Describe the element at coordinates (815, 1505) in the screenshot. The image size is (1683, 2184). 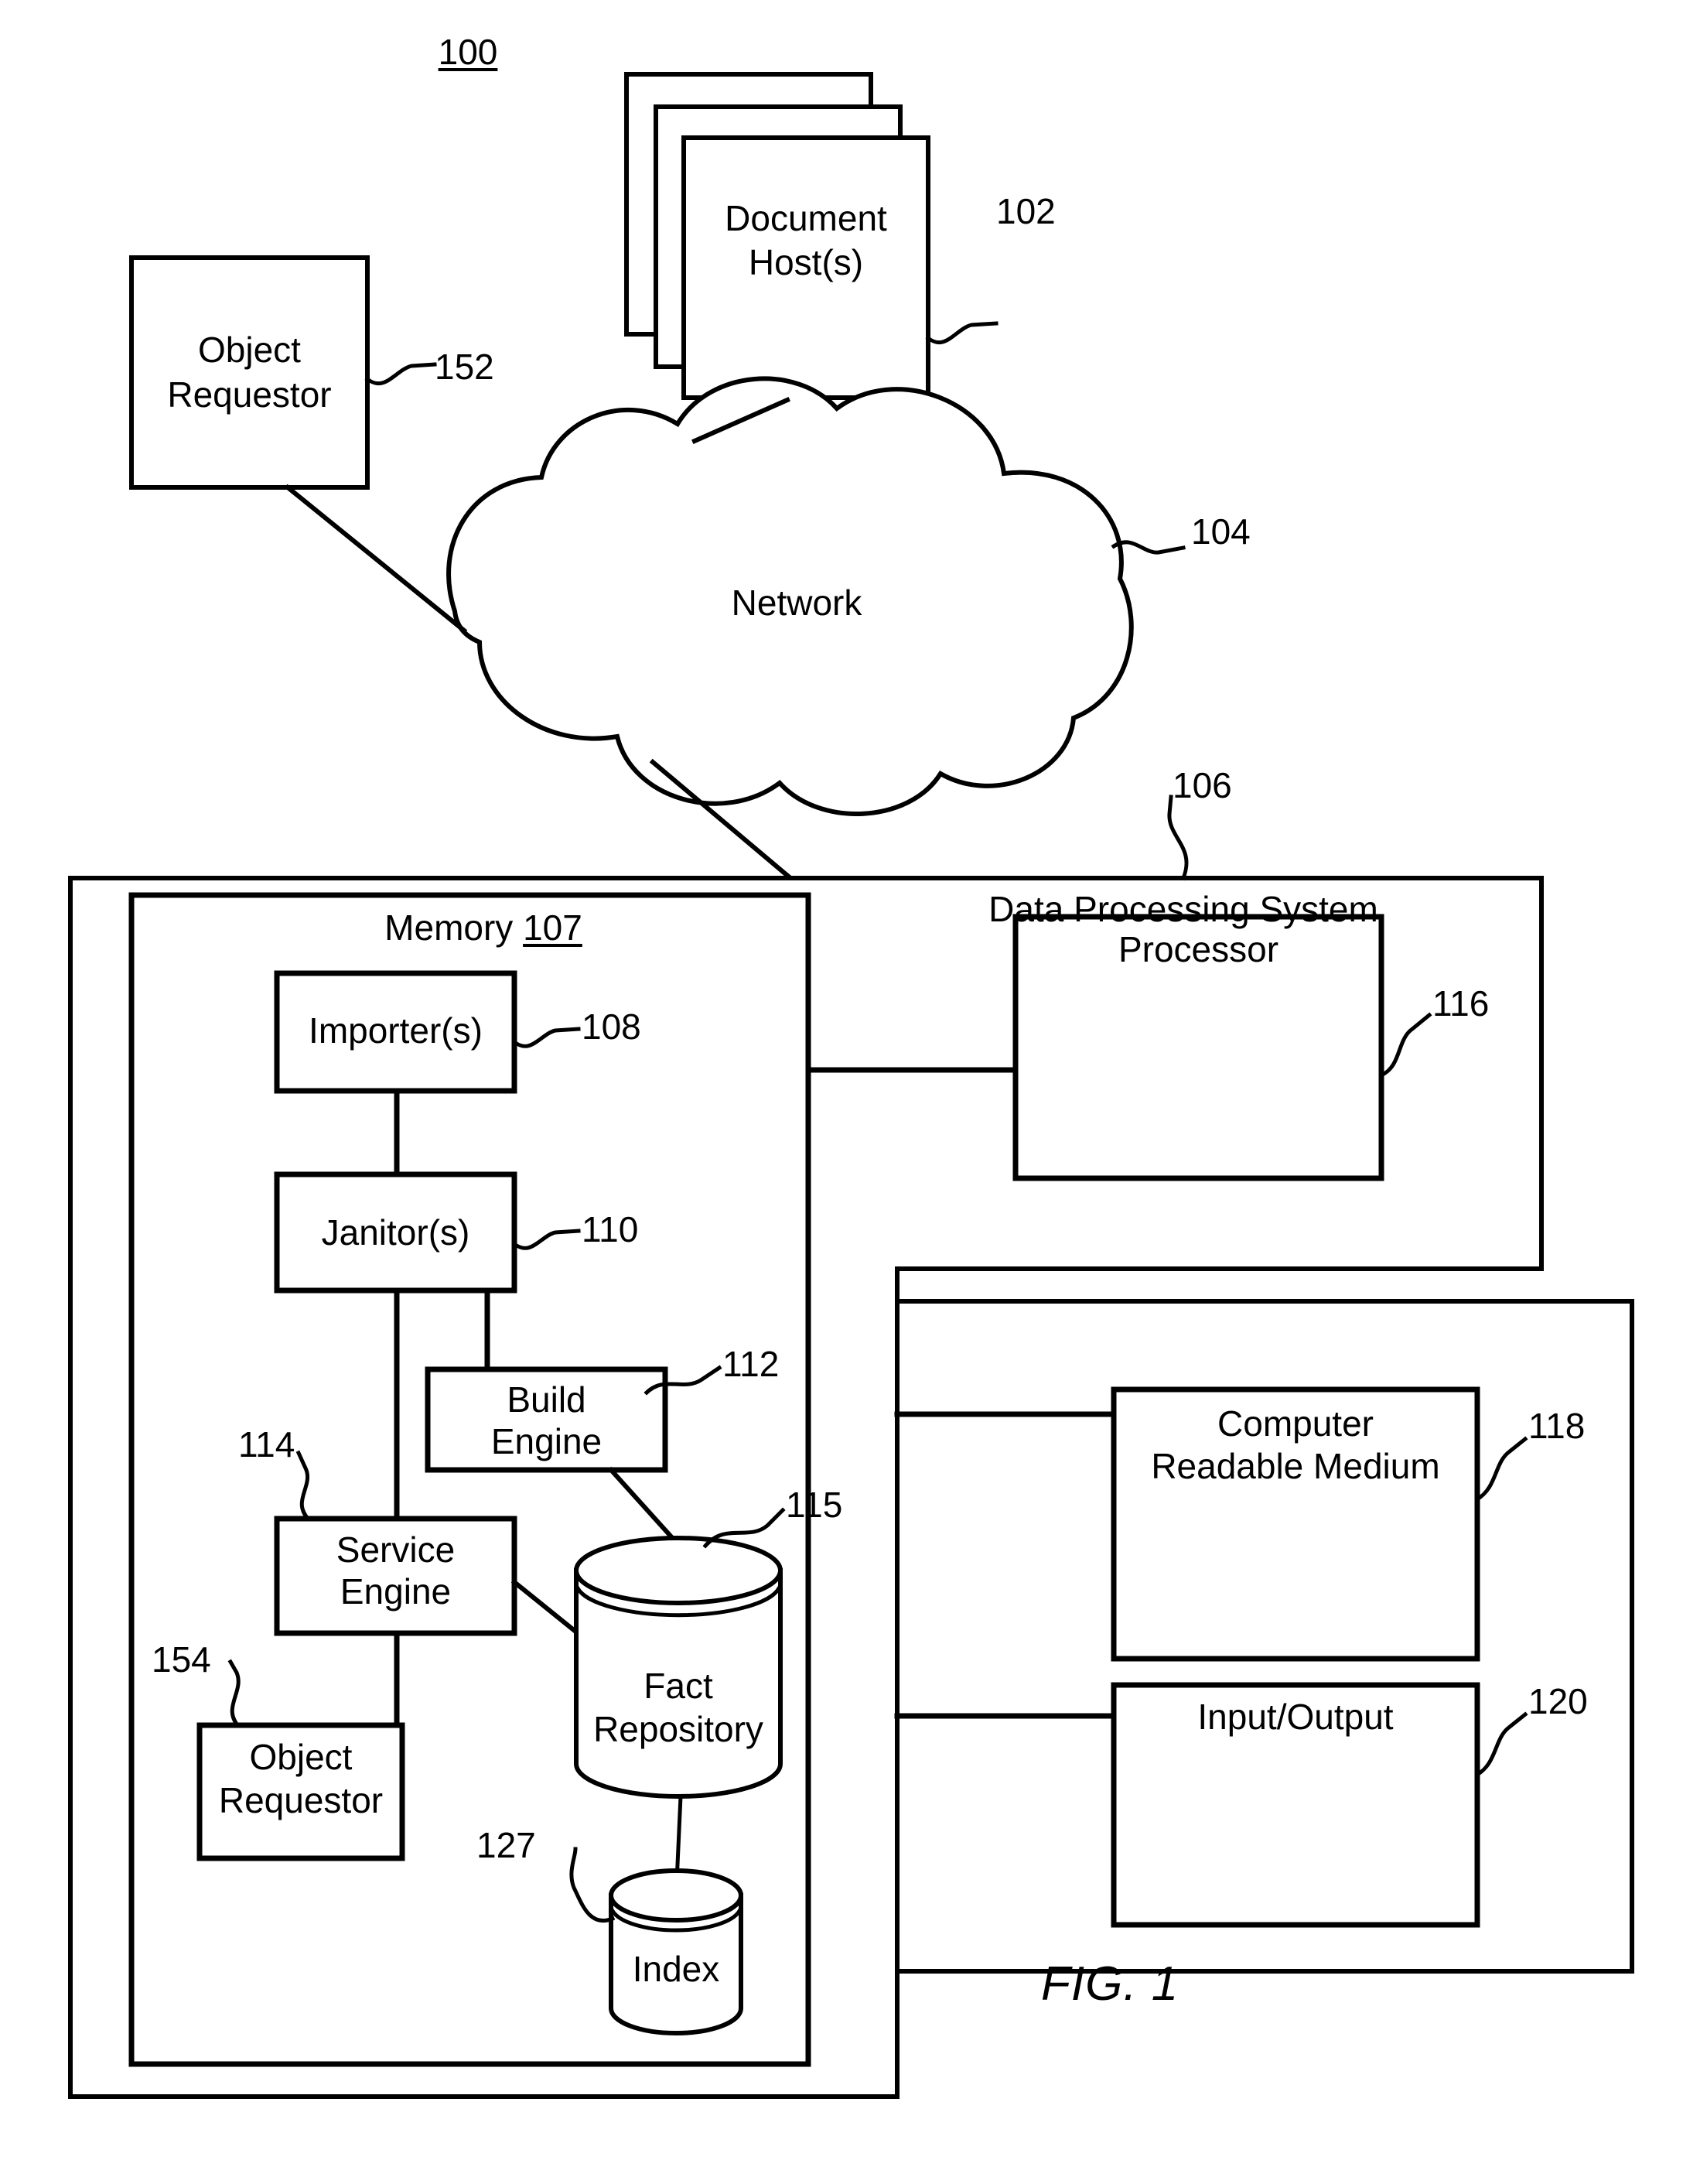
I see `ref-label-115: 115` at that location.